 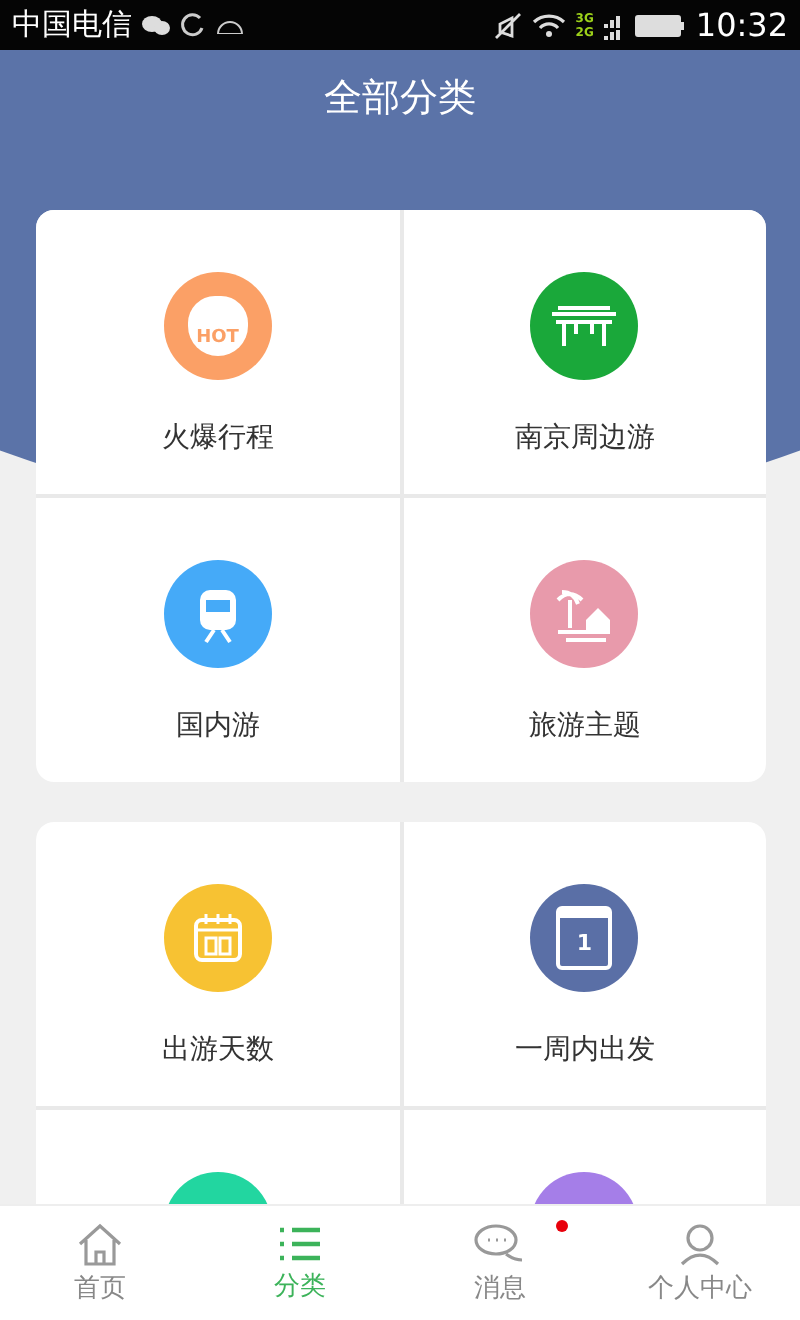 What do you see at coordinates (613, 25) in the screenshot?
I see `signal-icon` at bounding box center [613, 25].